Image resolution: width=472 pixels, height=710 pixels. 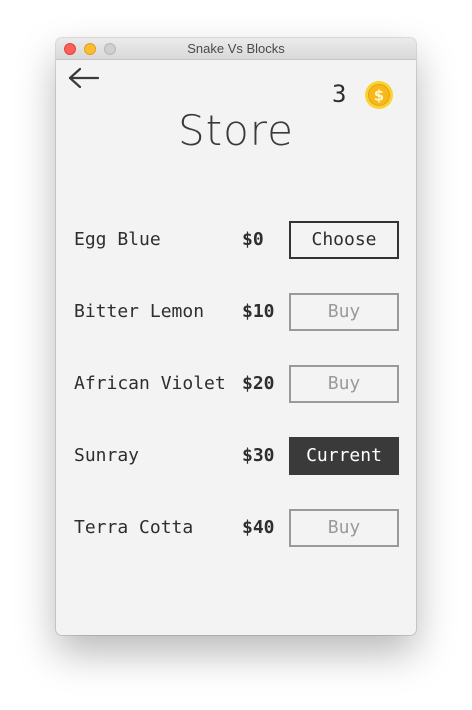 I want to click on item-price: $20, so click(x=258, y=383).